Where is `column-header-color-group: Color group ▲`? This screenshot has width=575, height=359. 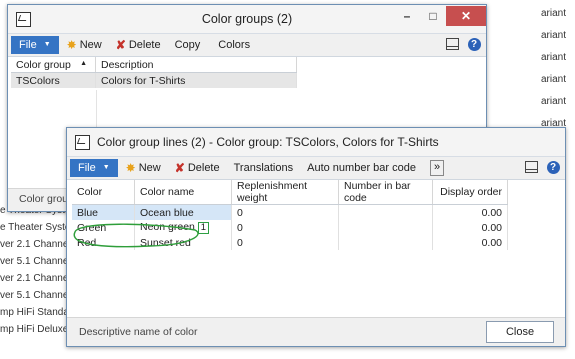 column-header-color-group: Color group ▲ is located at coordinates (53, 65).